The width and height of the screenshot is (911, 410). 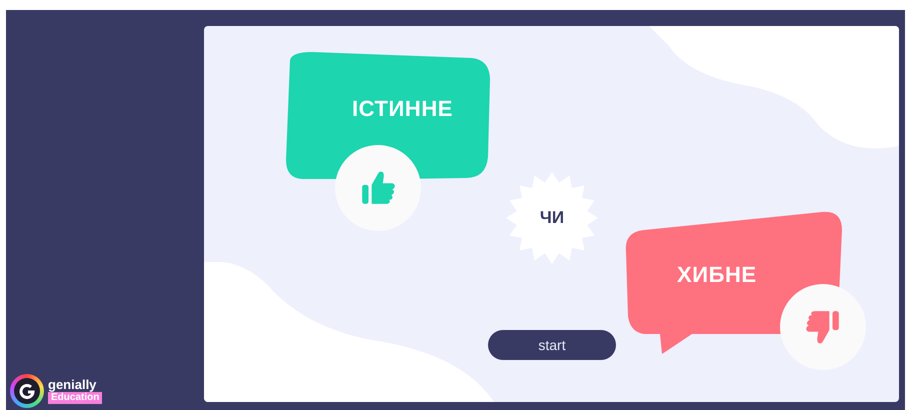 I want to click on thumbs-up-icon, so click(x=378, y=188).